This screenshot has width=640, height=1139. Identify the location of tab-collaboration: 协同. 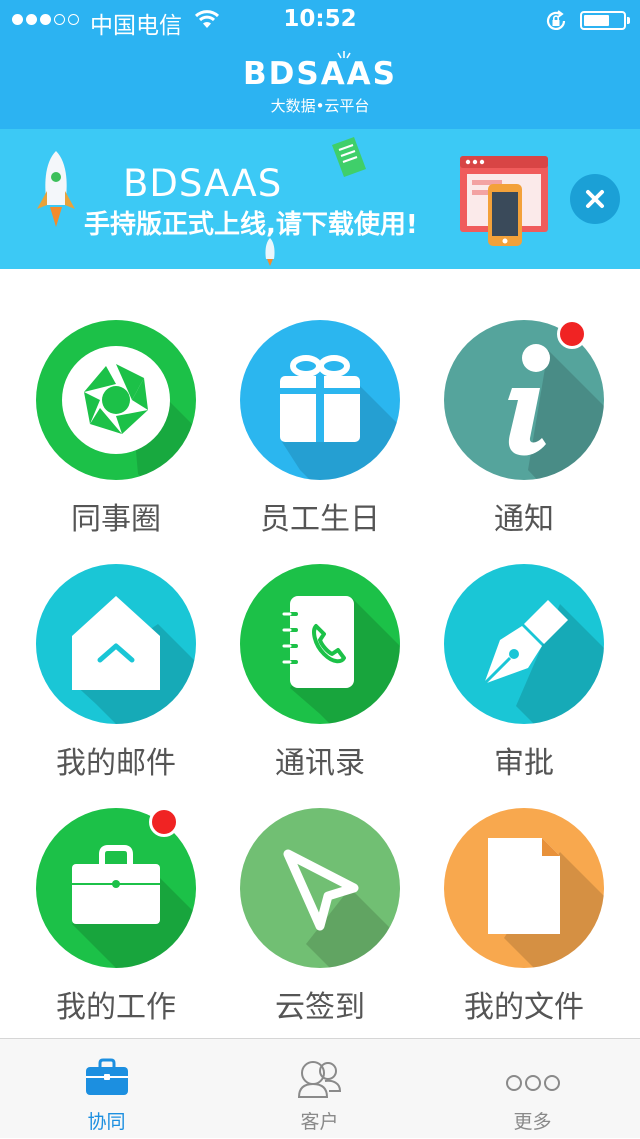
(106, 1089).